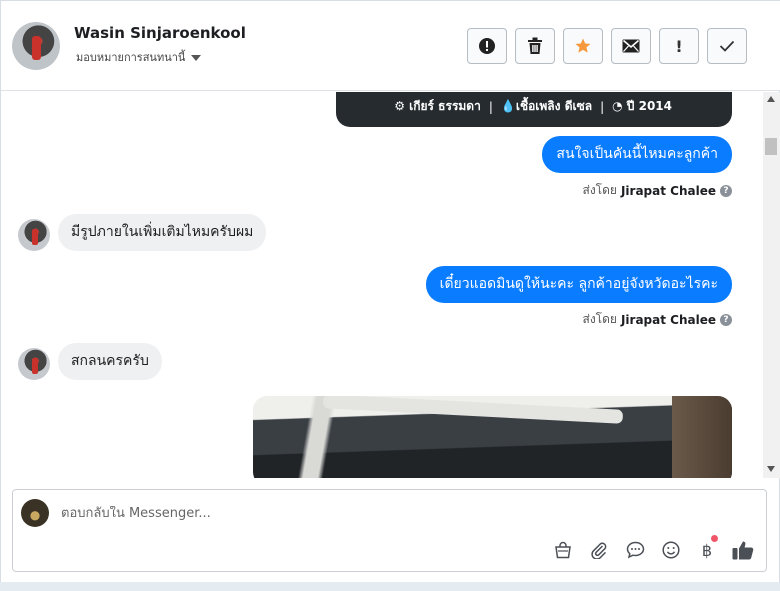 Image resolution: width=780 pixels, height=591 pixels. Describe the element at coordinates (771, 285) in the screenshot. I see `thread-scrollbar` at that location.